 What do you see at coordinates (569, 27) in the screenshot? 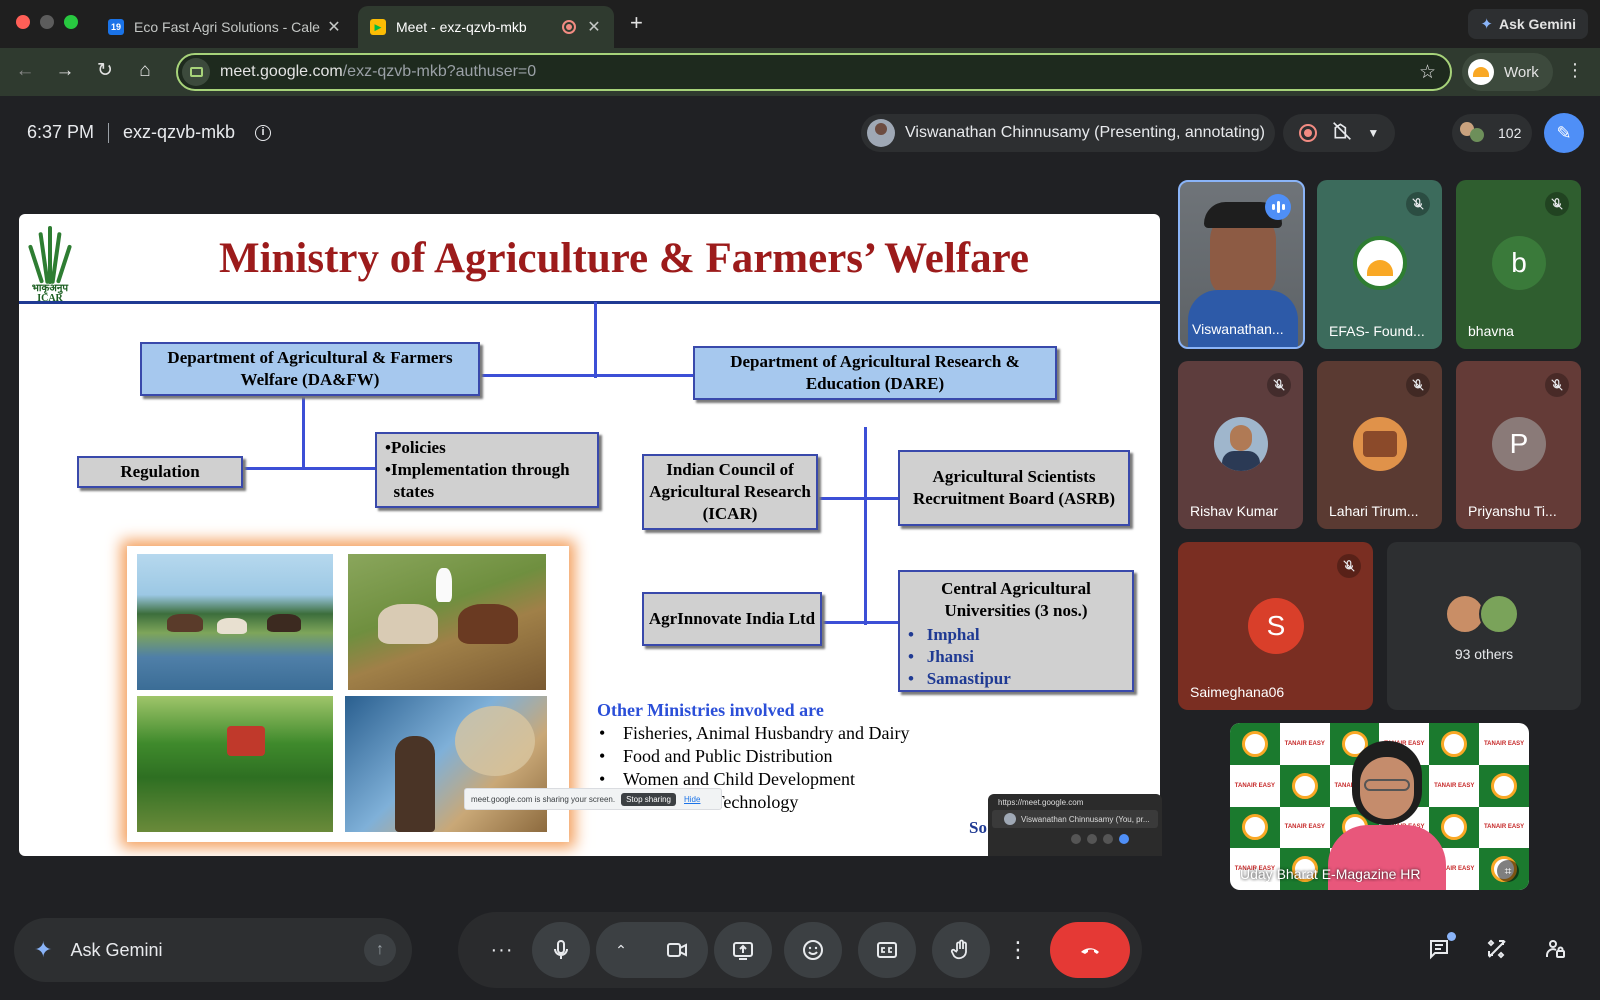
I see `recording-indicator-icon` at bounding box center [569, 27].